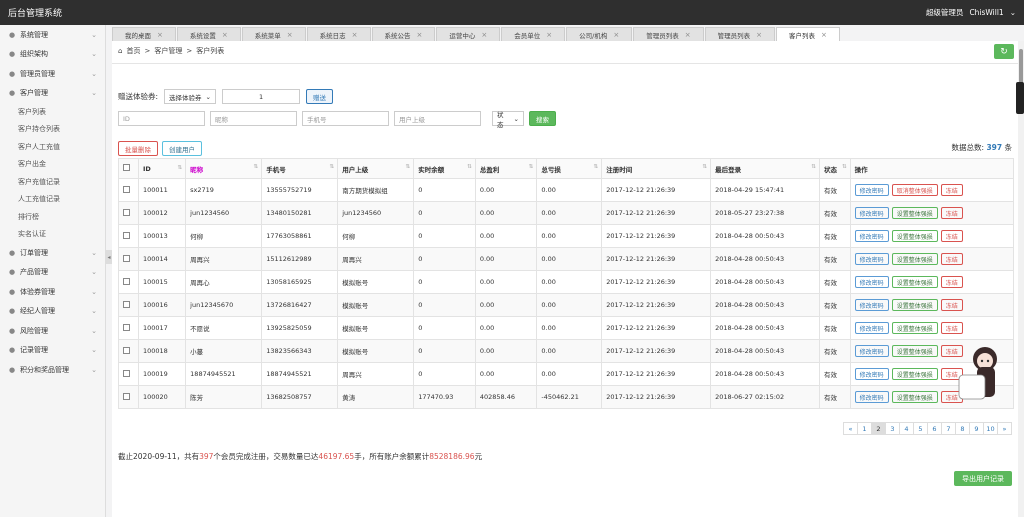 This screenshot has height=517, width=1024. I want to click on col-header-7: 注册时间 ⇅, so click(656, 168).